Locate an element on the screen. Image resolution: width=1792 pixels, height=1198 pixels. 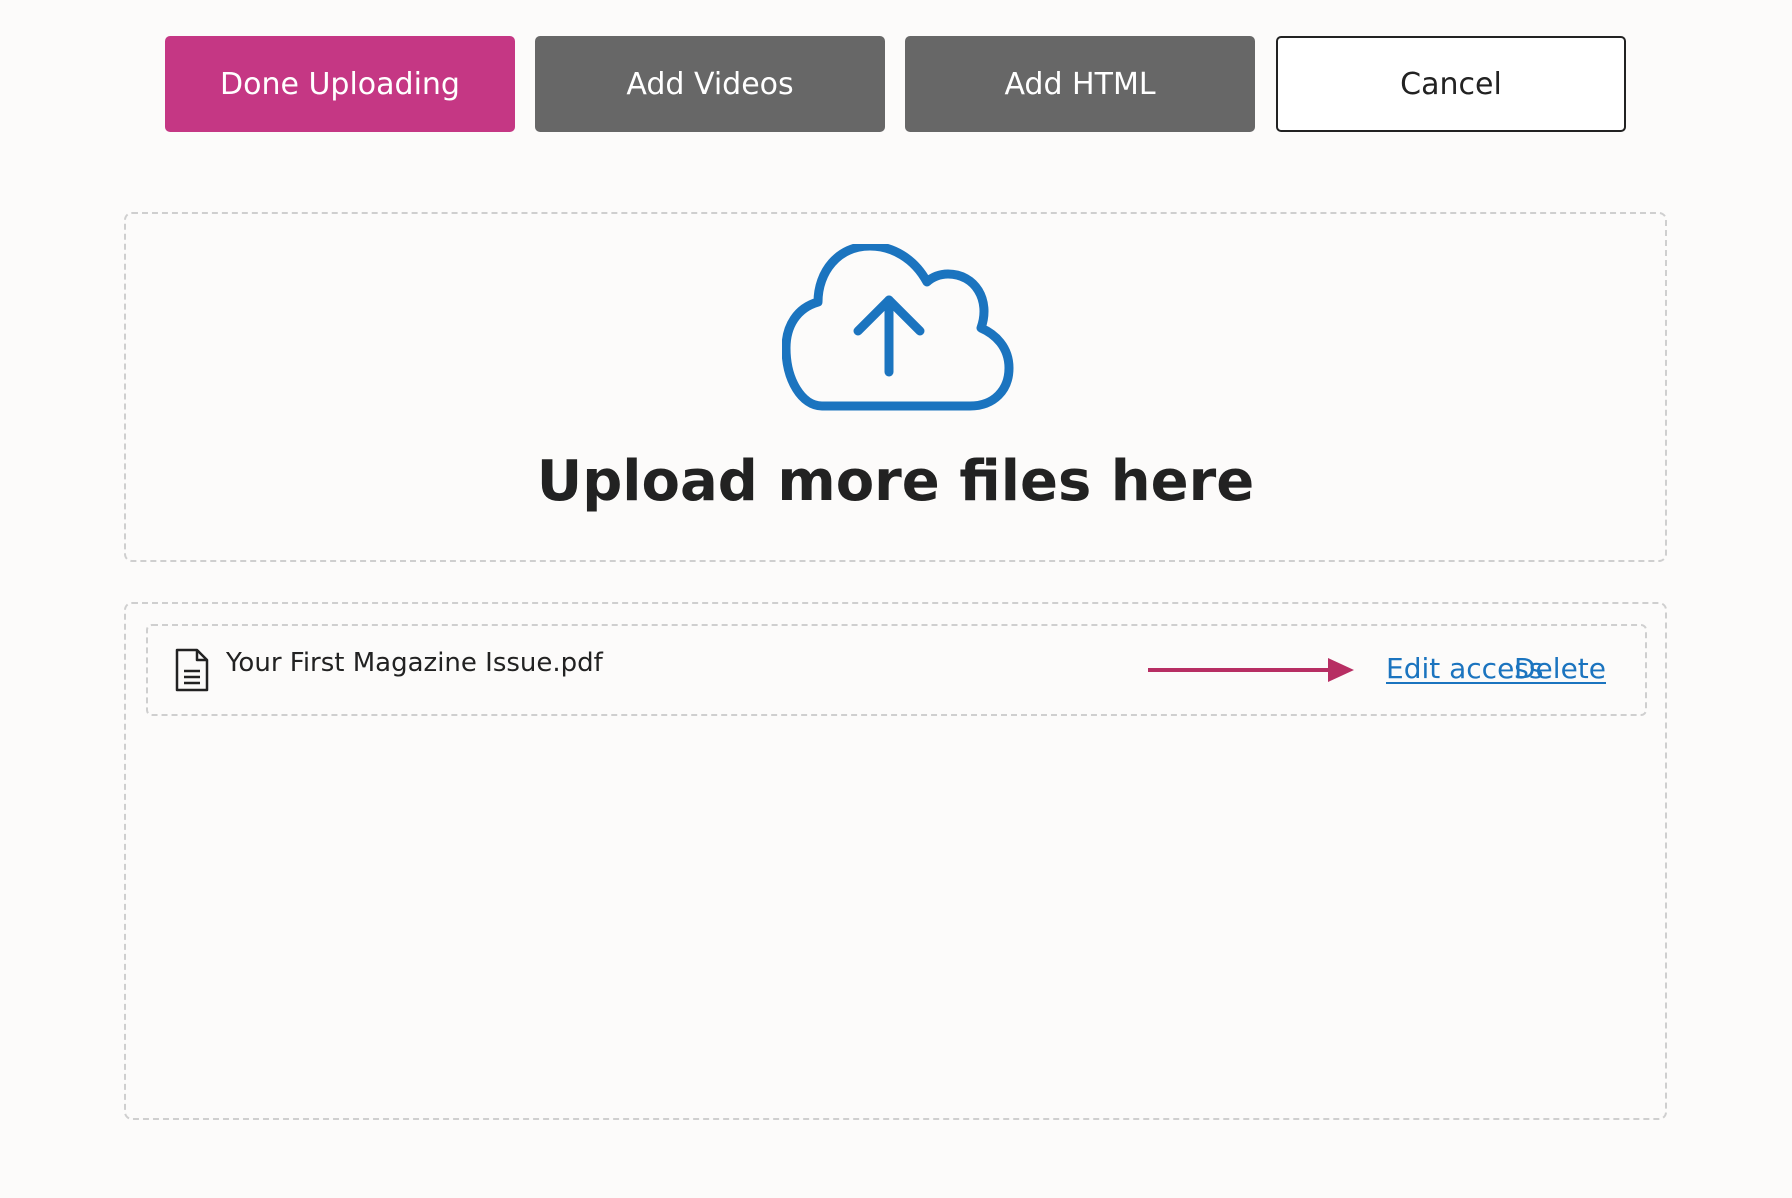
dropzone-title: Upload more files here is located at coordinates (895, 481).